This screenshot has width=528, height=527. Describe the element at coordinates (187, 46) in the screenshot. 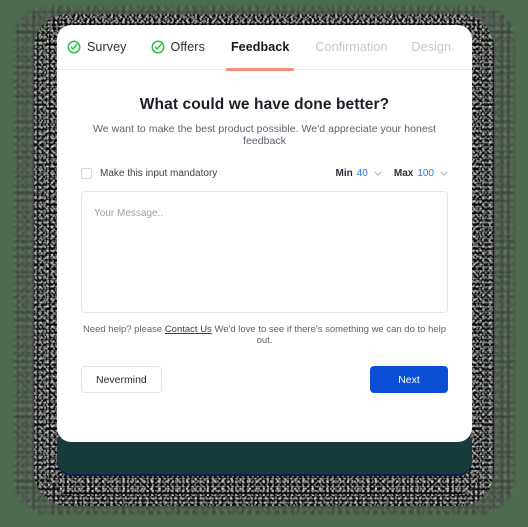

I see `tab-label-offers: Offers` at that location.